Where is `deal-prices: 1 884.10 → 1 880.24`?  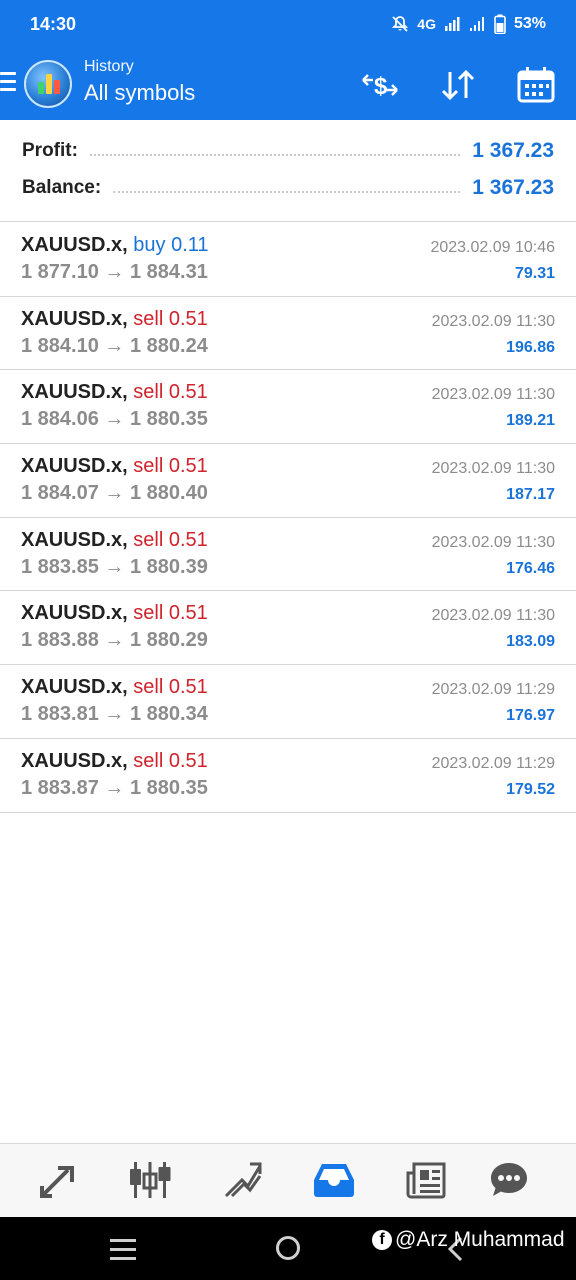 deal-prices: 1 884.10 → 1 880.24 is located at coordinates (114, 345).